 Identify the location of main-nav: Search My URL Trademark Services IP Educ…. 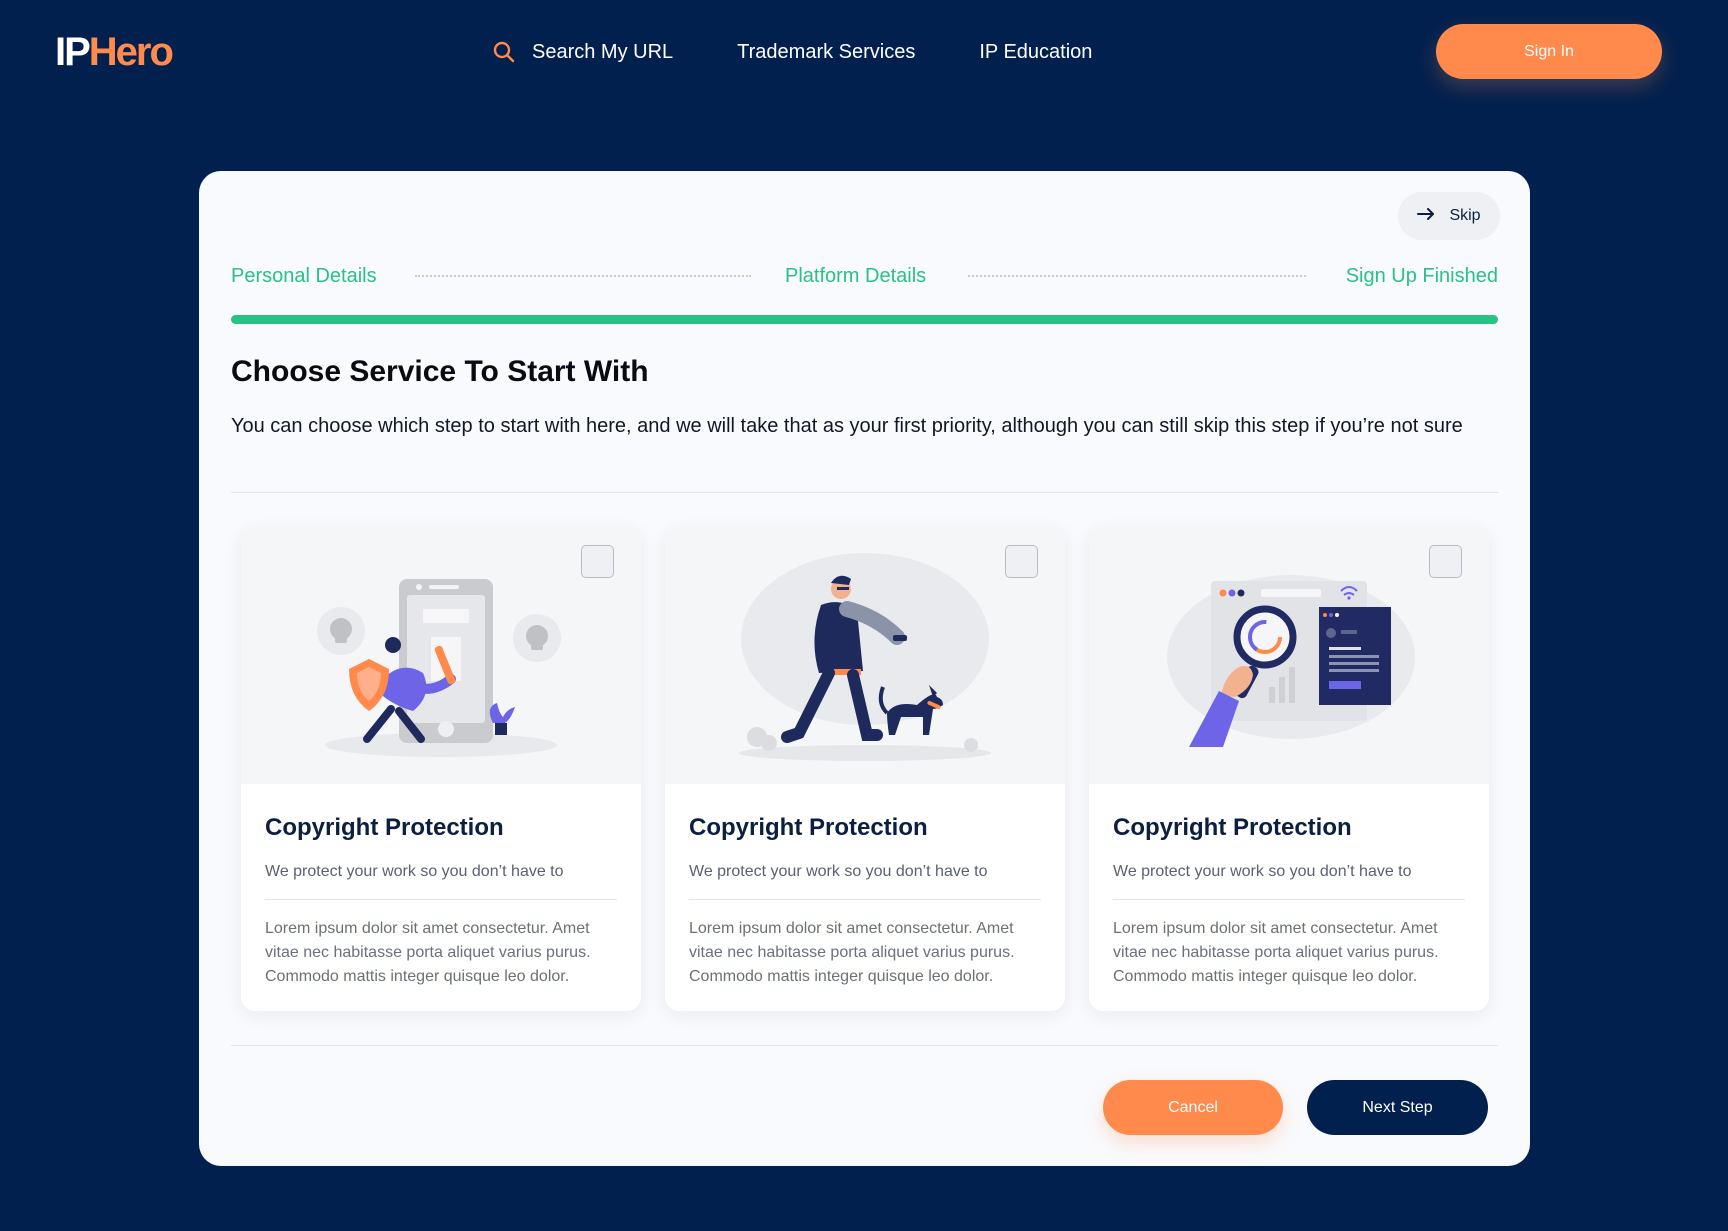
(824, 52).